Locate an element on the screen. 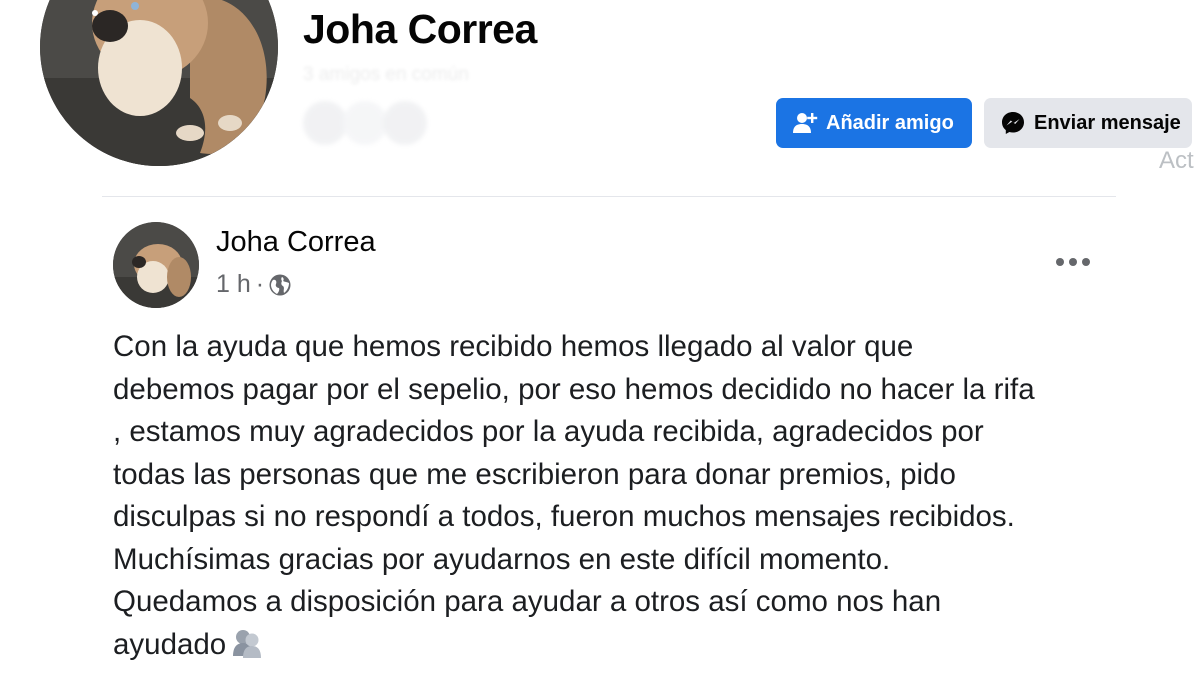  dog-photo-small is located at coordinates (156, 265).